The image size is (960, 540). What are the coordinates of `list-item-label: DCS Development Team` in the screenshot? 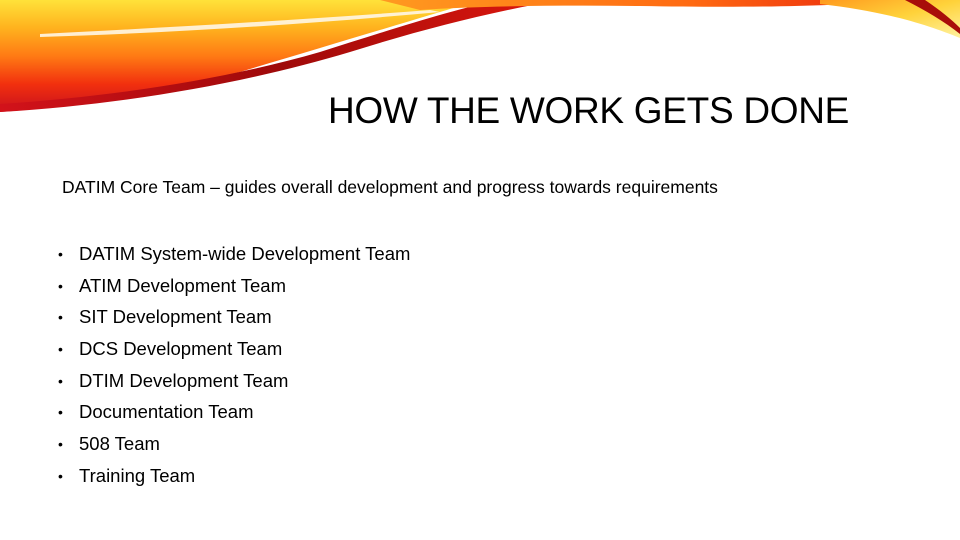 It's located at (181, 348).